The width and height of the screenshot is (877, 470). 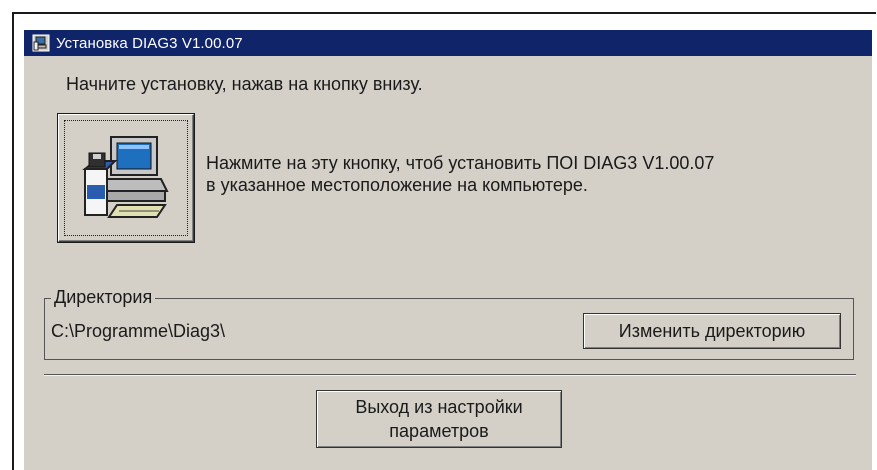 What do you see at coordinates (439, 431) in the screenshot?
I see `exit-button-line-2: параметров` at bounding box center [439, 431].